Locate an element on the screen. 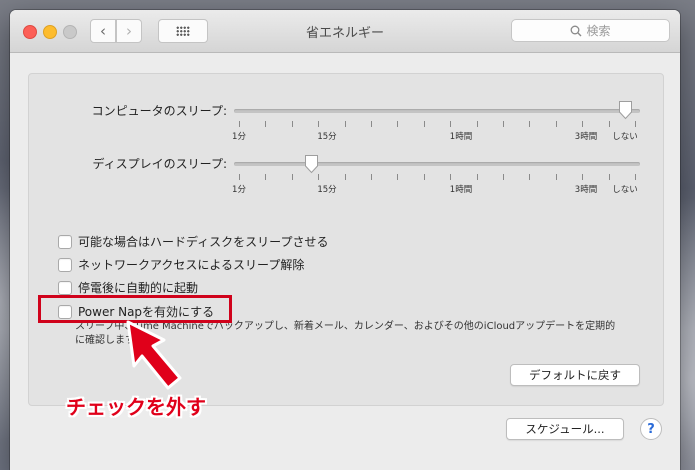 The image size is (695, 470). computer-sleep-ticks is located at coordinates (437, 124).